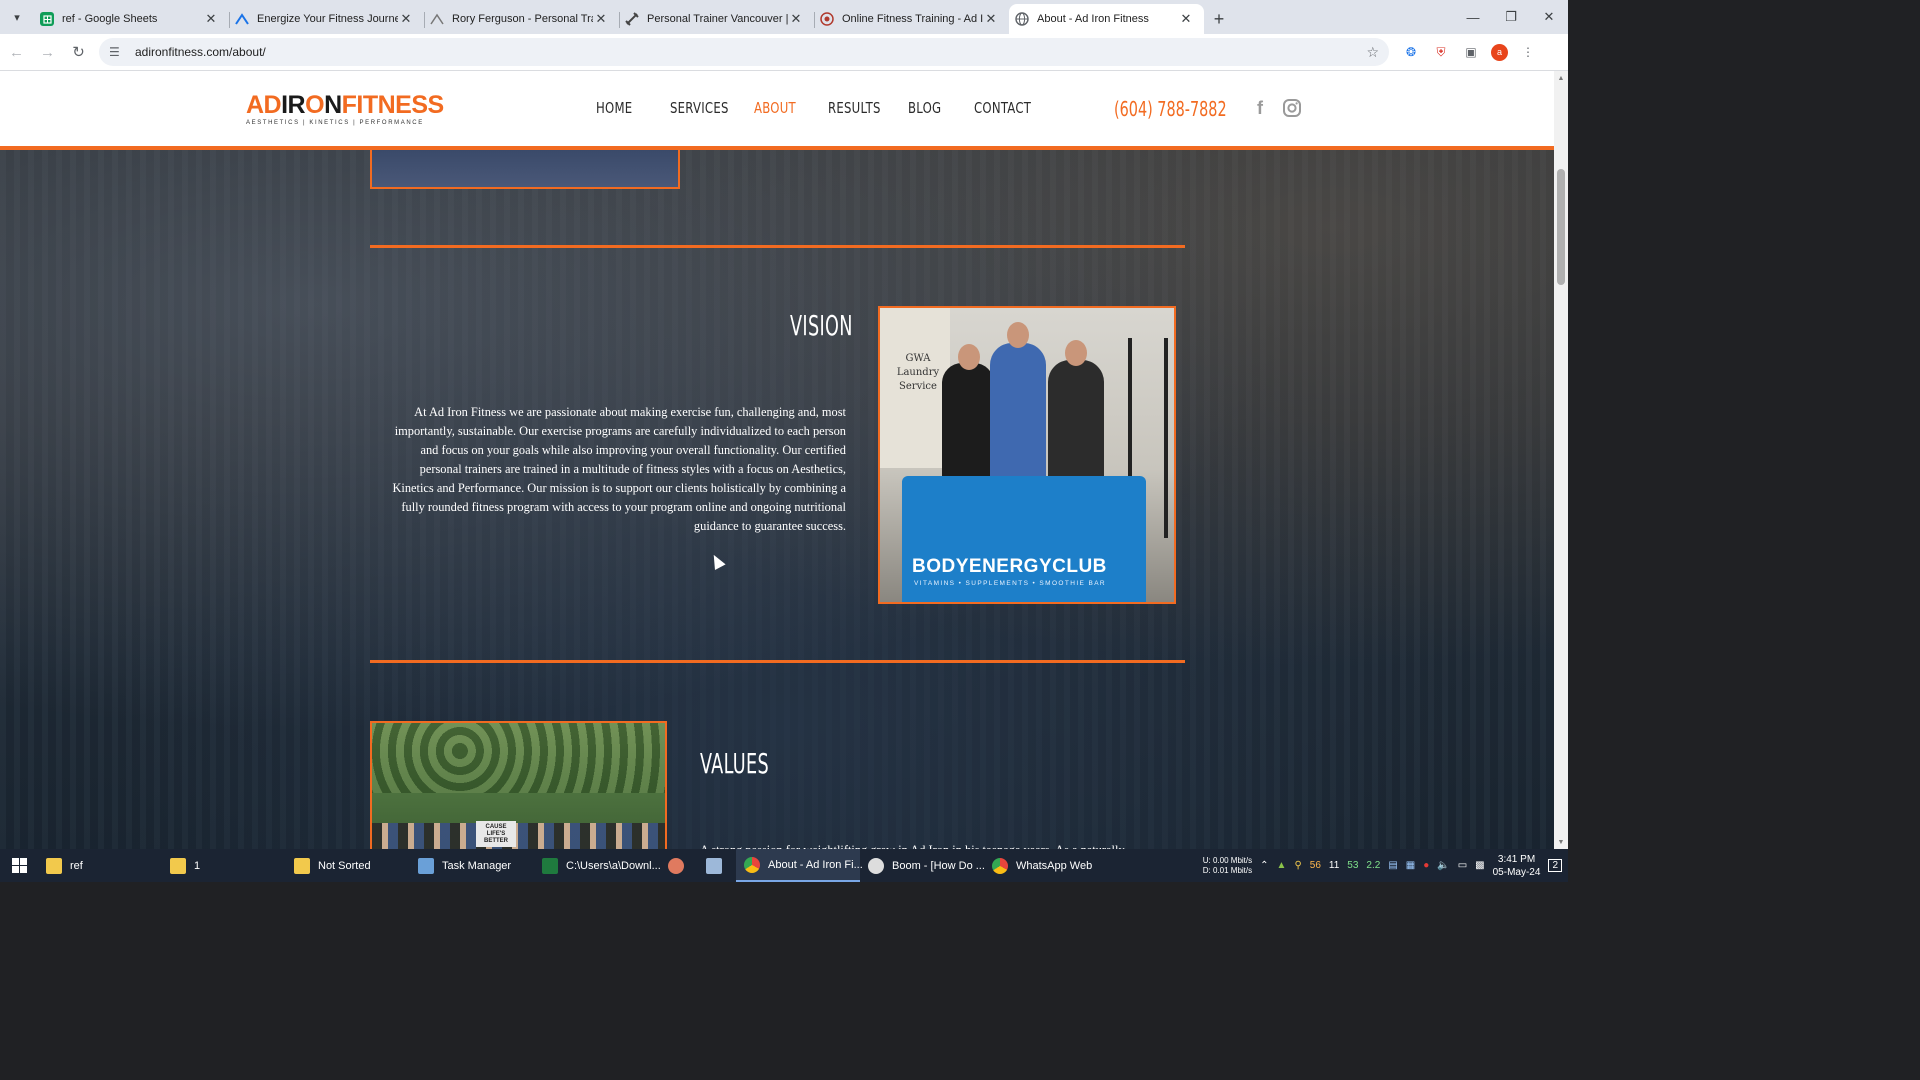  Describe the element at coordinates (714, 865) in the screenshot. I see `notepad-icon` at that location.